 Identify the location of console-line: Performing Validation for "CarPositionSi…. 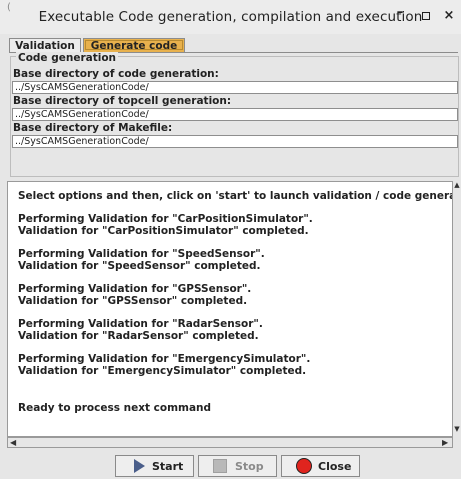
(165, 219).